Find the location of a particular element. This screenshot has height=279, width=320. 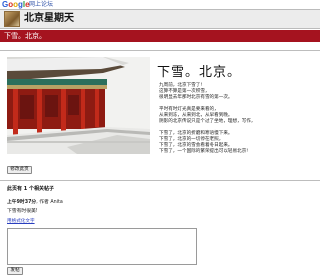

reply-message: 下雪有时很美! is located at coordinates (22, 211).